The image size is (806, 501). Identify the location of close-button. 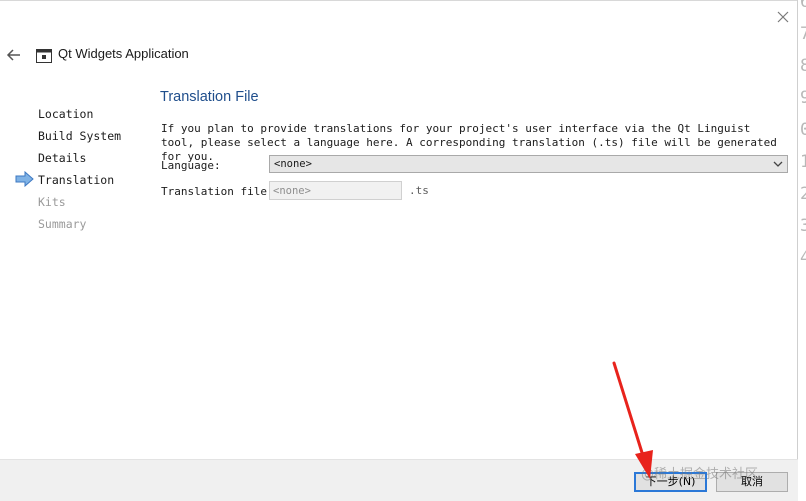
(783, 17).